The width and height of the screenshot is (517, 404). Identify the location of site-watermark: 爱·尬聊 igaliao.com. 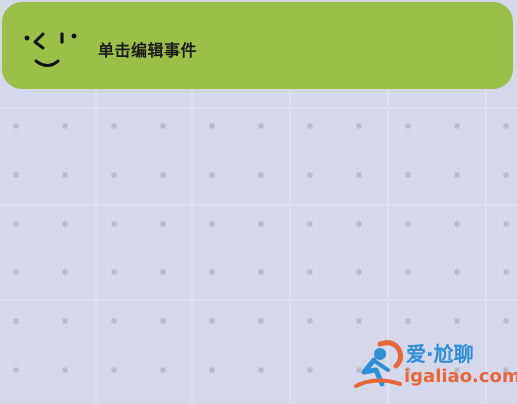
(434, 367).